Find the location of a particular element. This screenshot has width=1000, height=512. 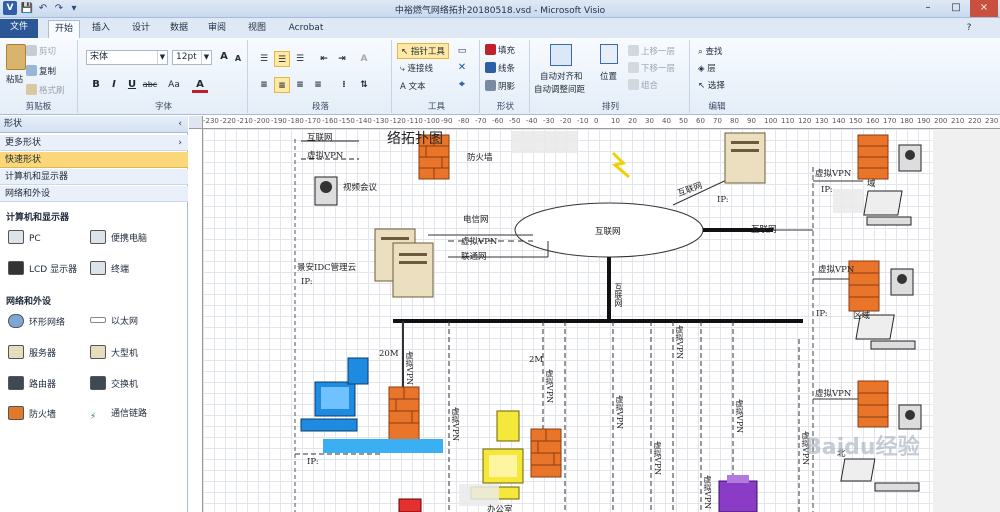

ruler-tick-label: 140 is located at coordinates (839, 121).